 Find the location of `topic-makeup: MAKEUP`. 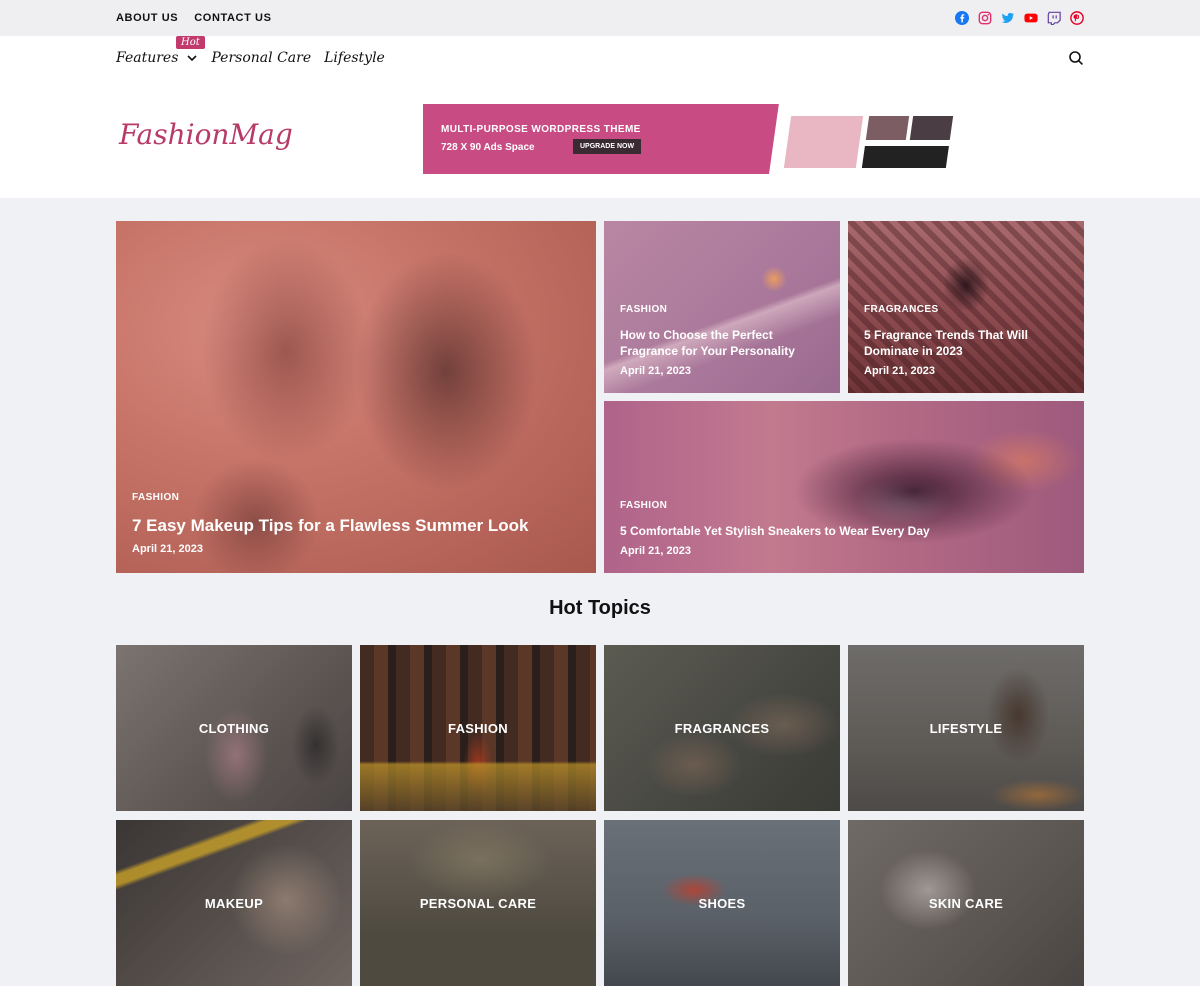

topic-makeup: MAKEUP is located at coordinates (234, 903).